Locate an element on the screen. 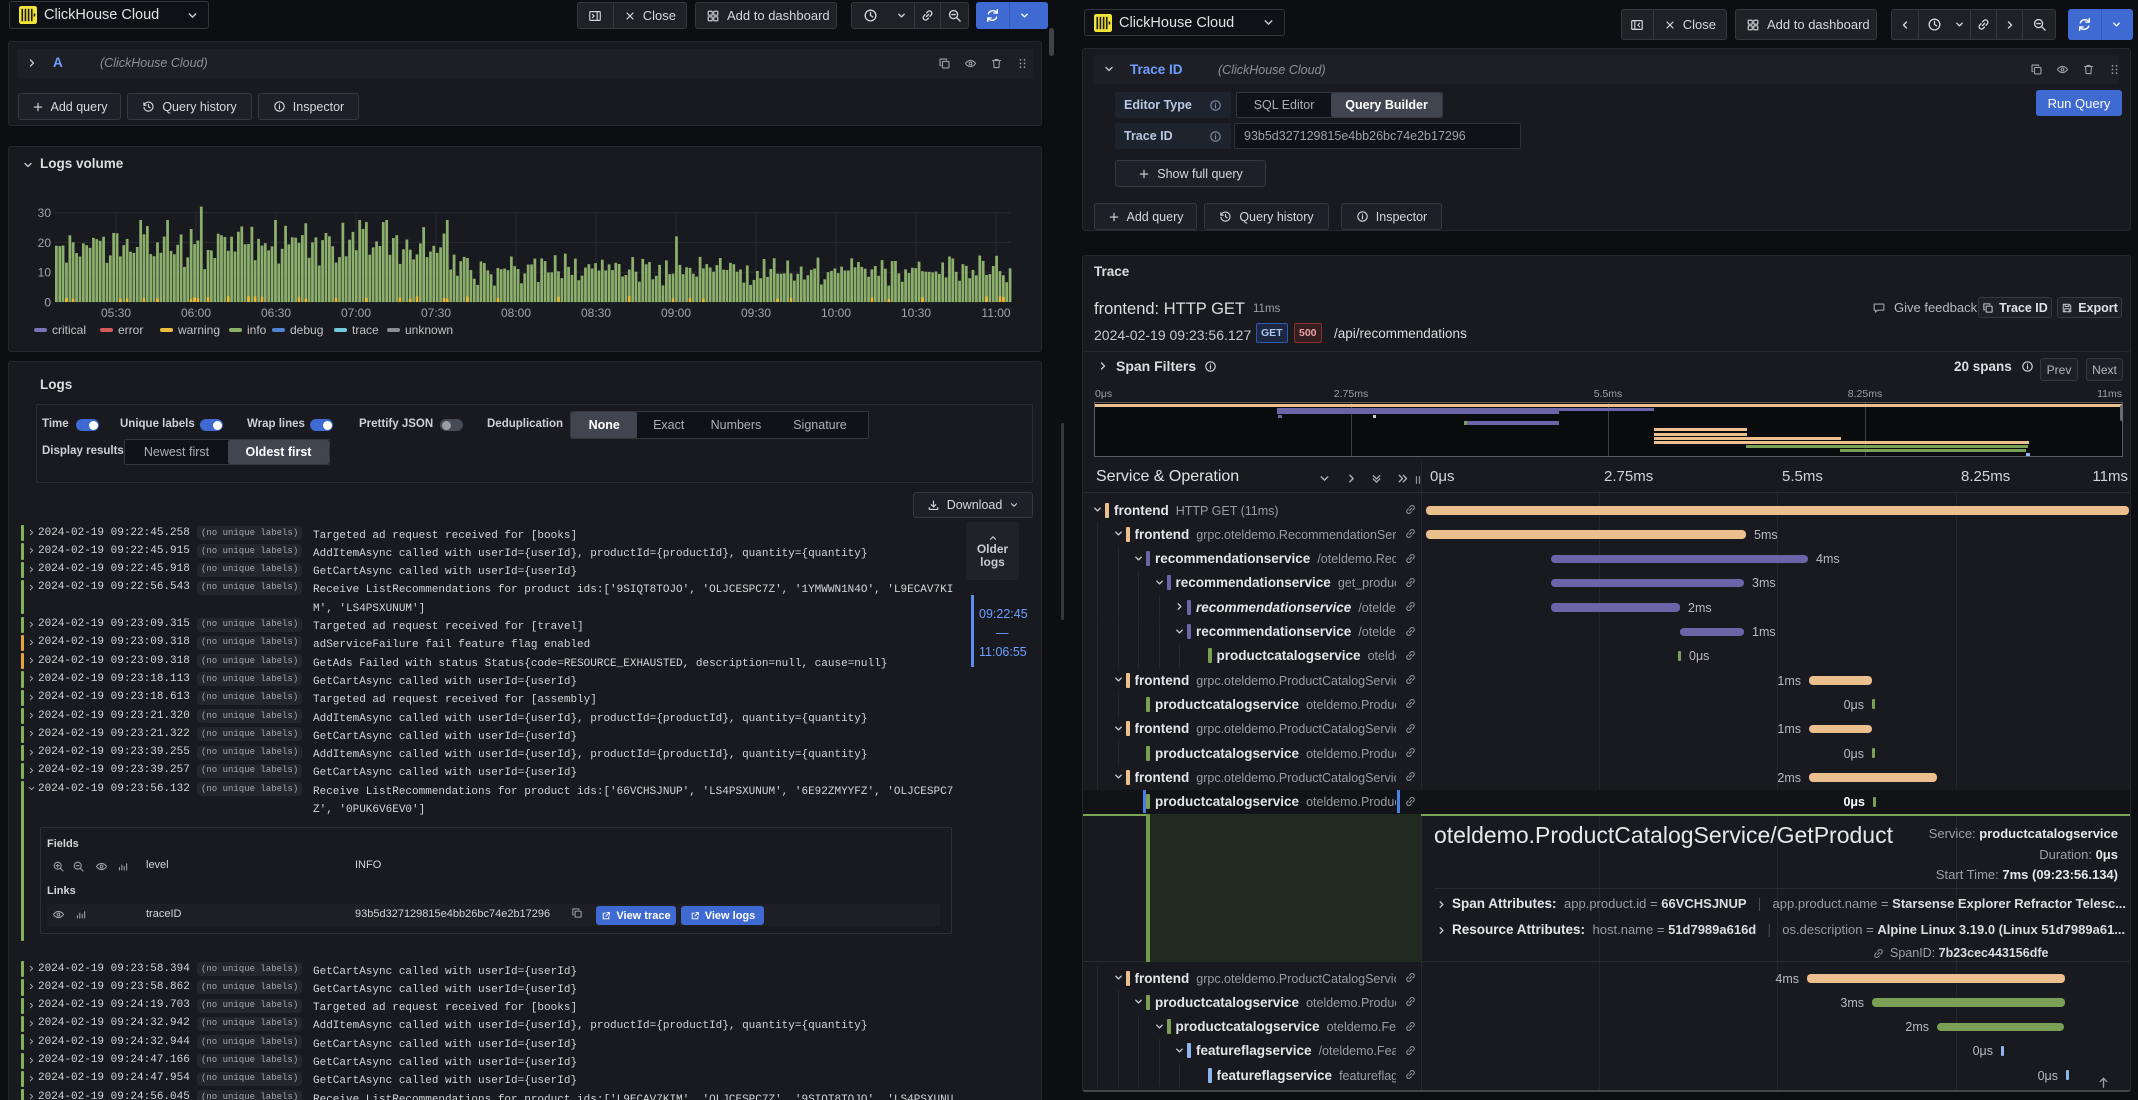  svg-text: 08:30 is located at coordinates (596, 313).